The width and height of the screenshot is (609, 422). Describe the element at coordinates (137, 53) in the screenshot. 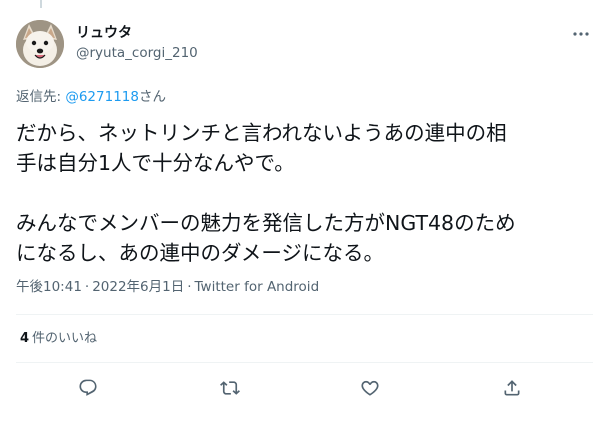

I see `author-handle: @ryuta_corgi_210` at that location.